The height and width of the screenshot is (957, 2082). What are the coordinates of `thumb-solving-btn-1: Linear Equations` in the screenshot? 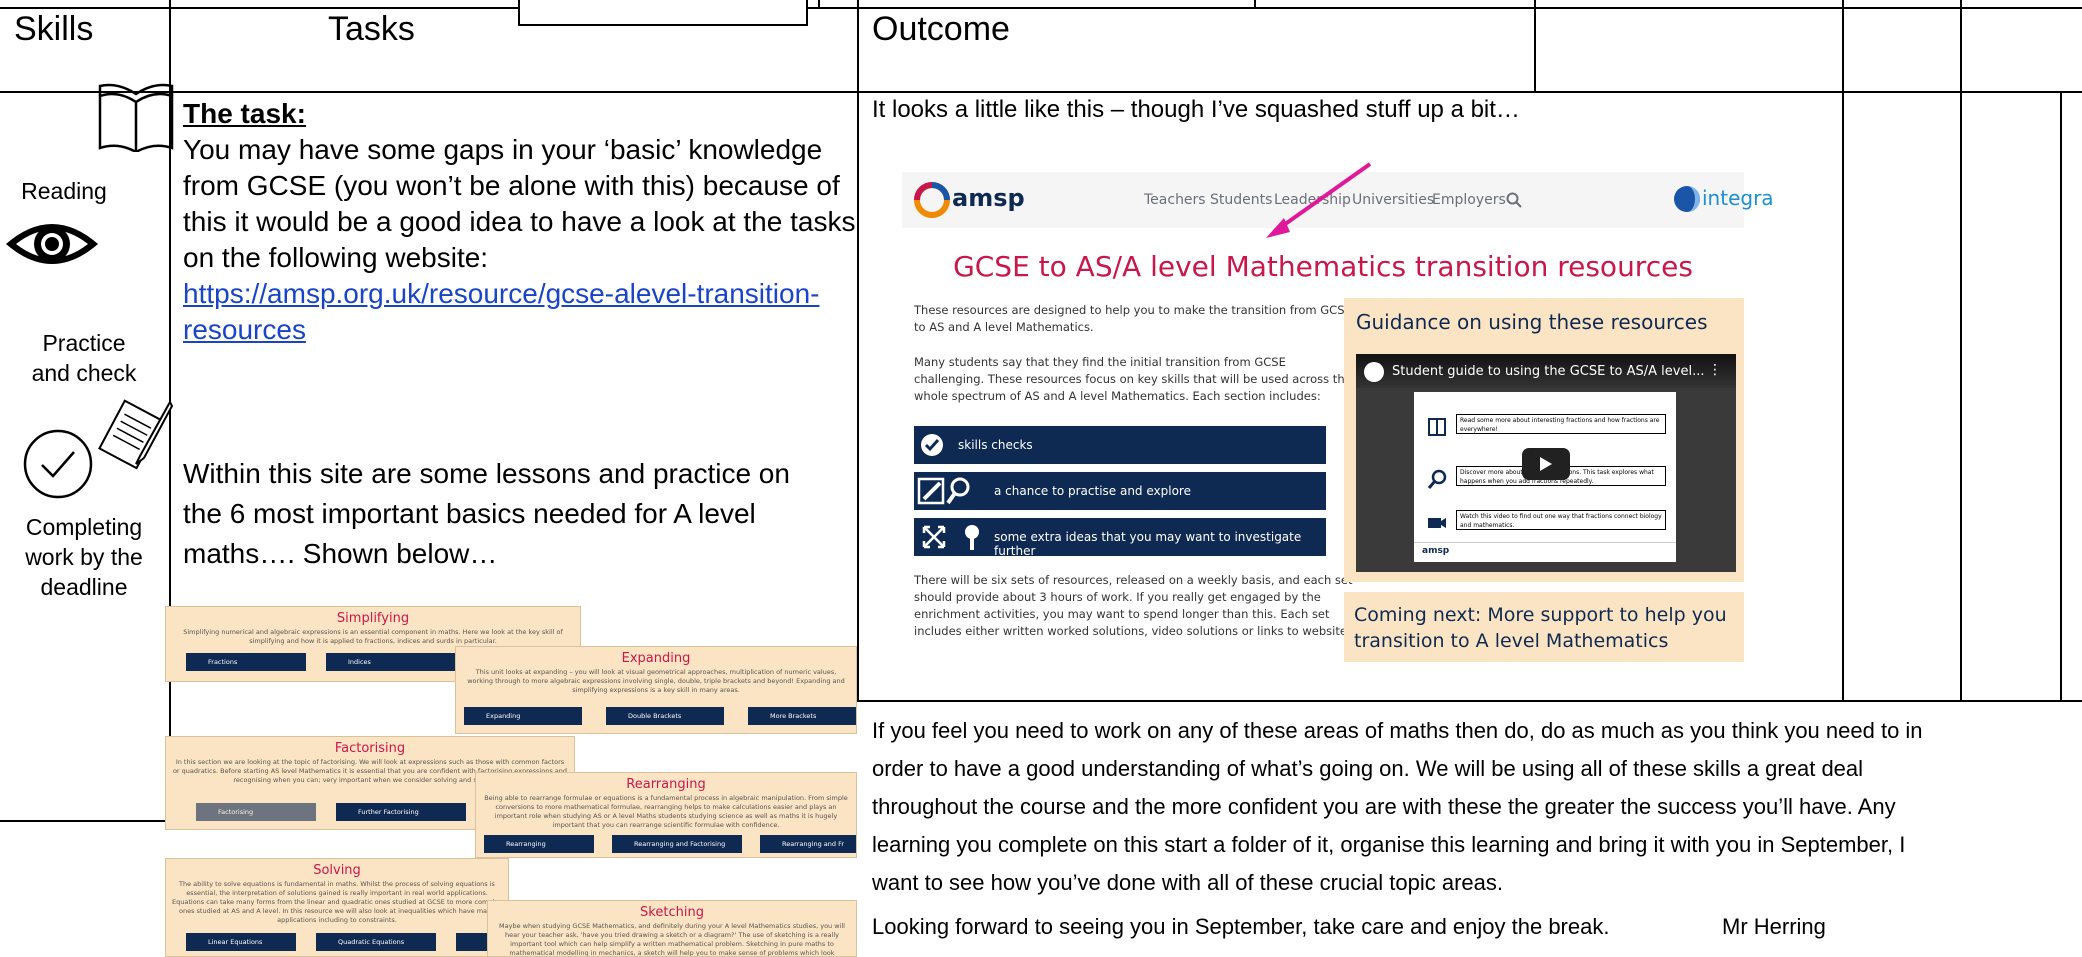 It's located at (241, 942).